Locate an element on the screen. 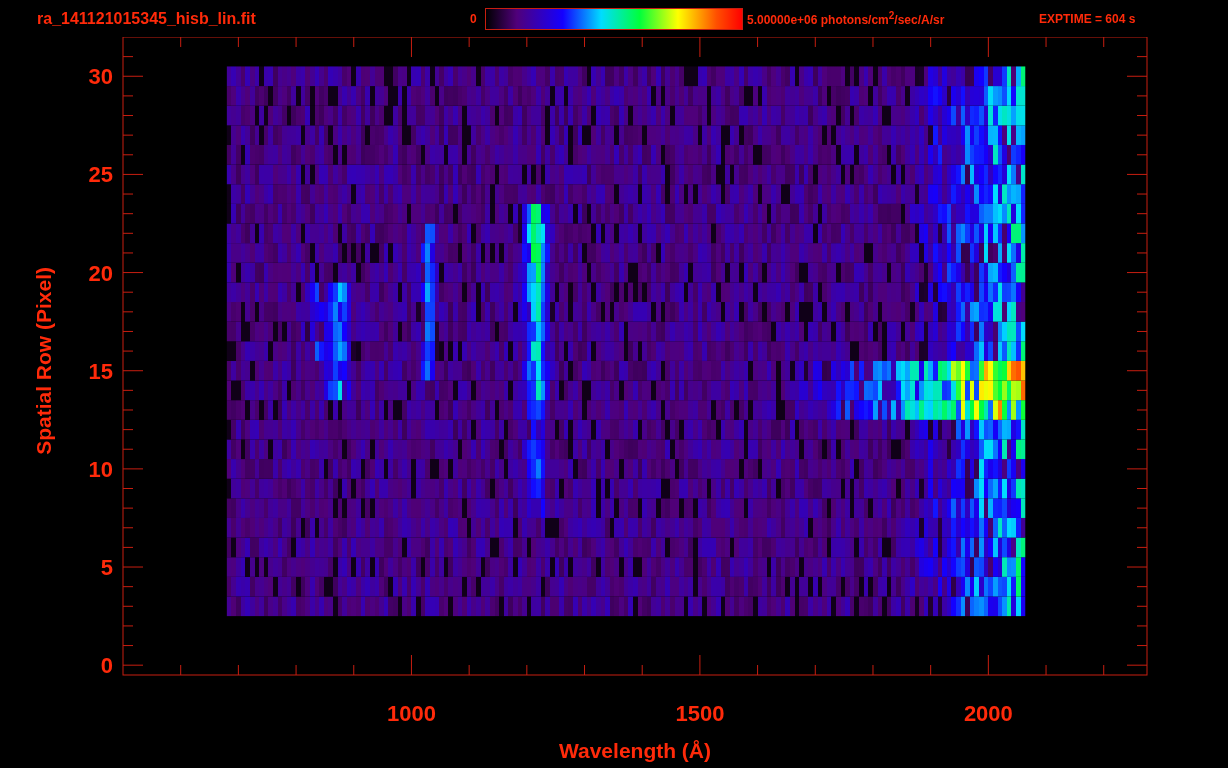 This screenshot has width=1228, height=768. y-tick-label: 10 is located at coordinates (100, 469).